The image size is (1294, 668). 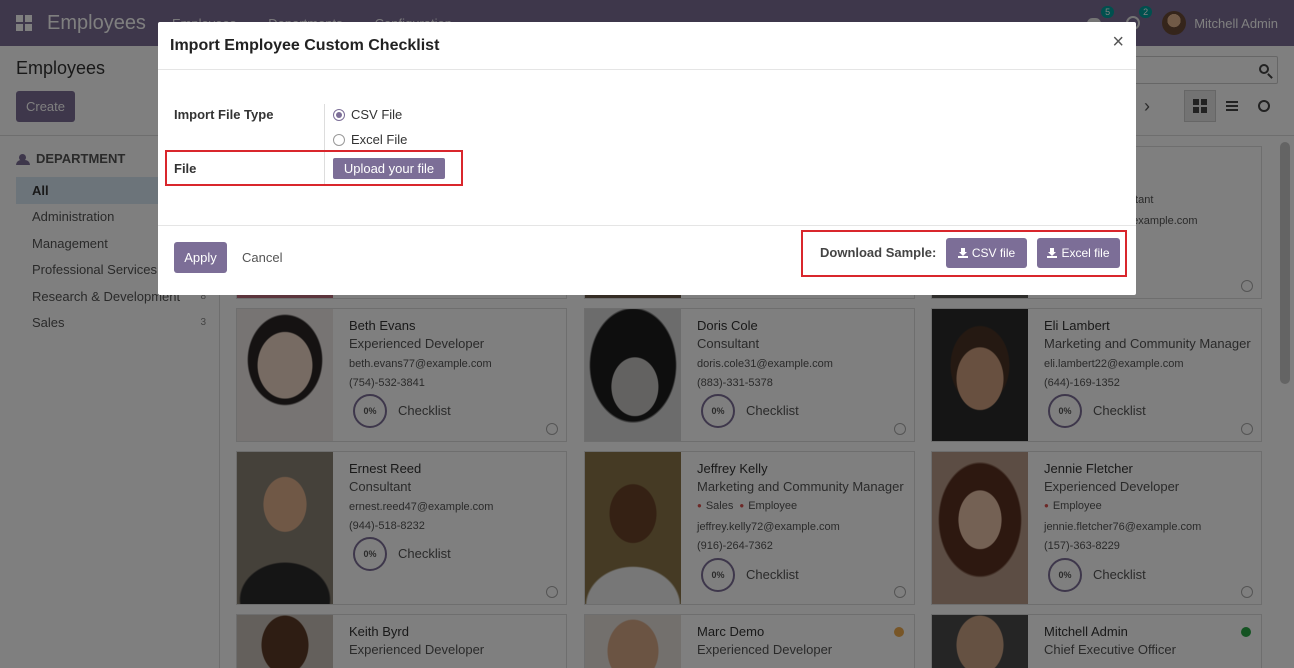 I want to click on radio-unchecked-icon, so click(x=339, y=139).